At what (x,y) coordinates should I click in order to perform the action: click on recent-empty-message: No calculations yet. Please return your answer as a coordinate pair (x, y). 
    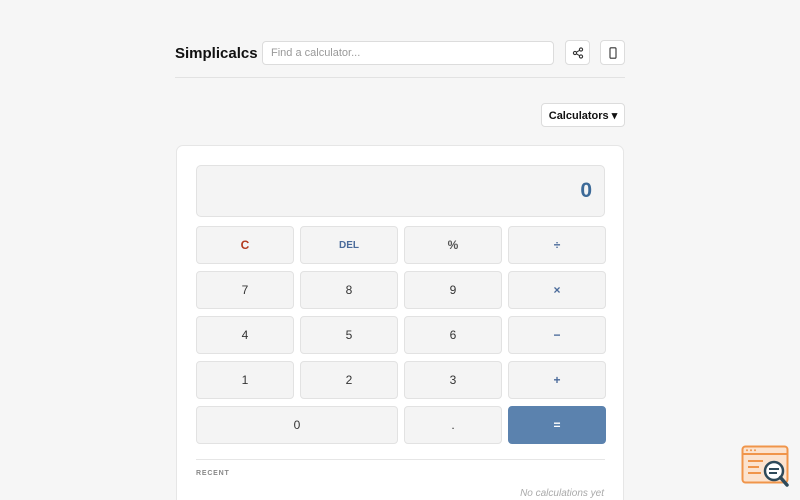
    Looking at the image, I should click on (562, 493).